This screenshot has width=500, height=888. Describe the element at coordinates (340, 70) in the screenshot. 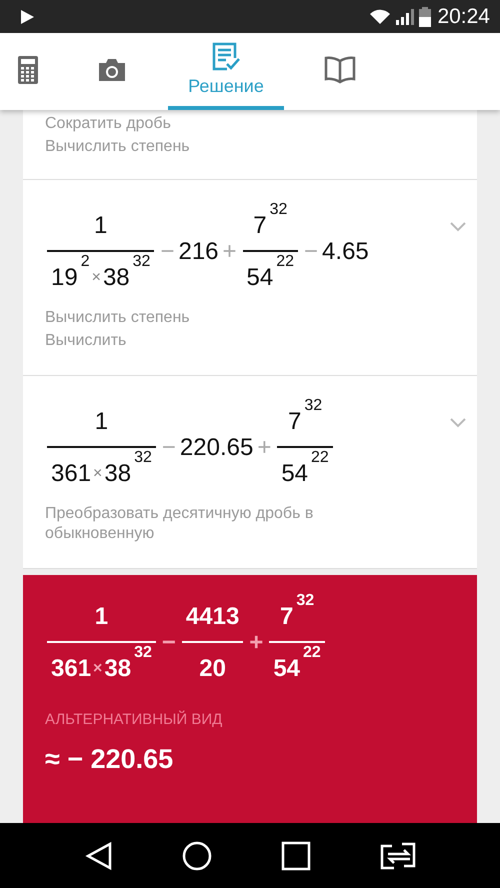

I see `book-icon` at that location.